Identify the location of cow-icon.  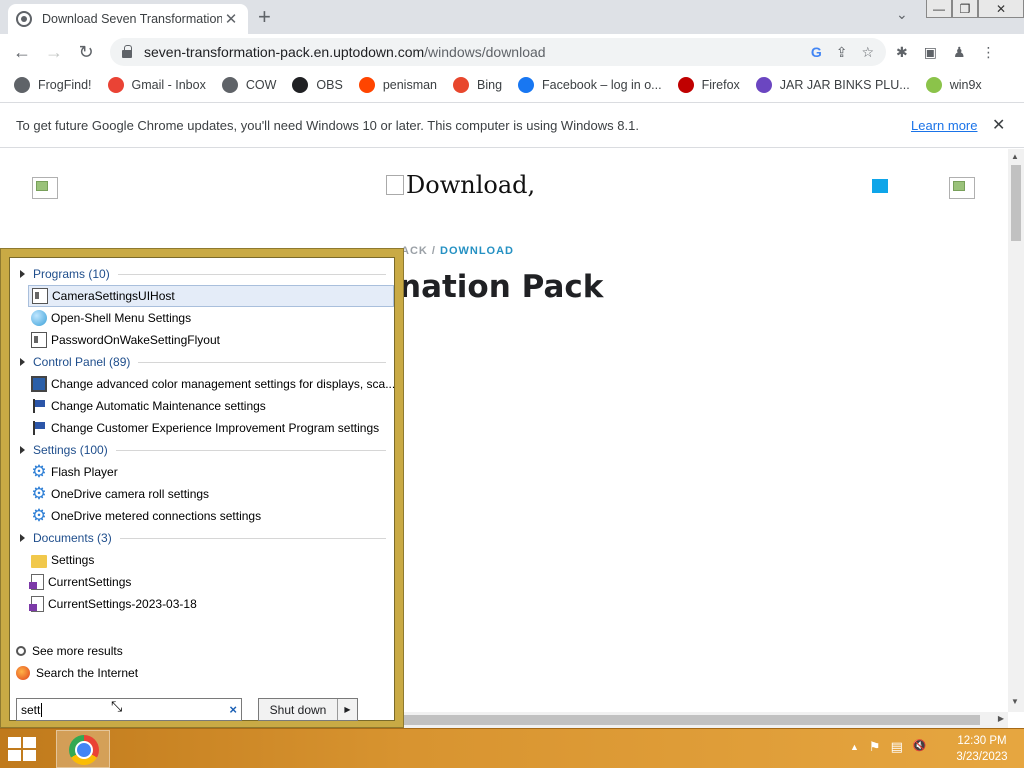
(229, 85).